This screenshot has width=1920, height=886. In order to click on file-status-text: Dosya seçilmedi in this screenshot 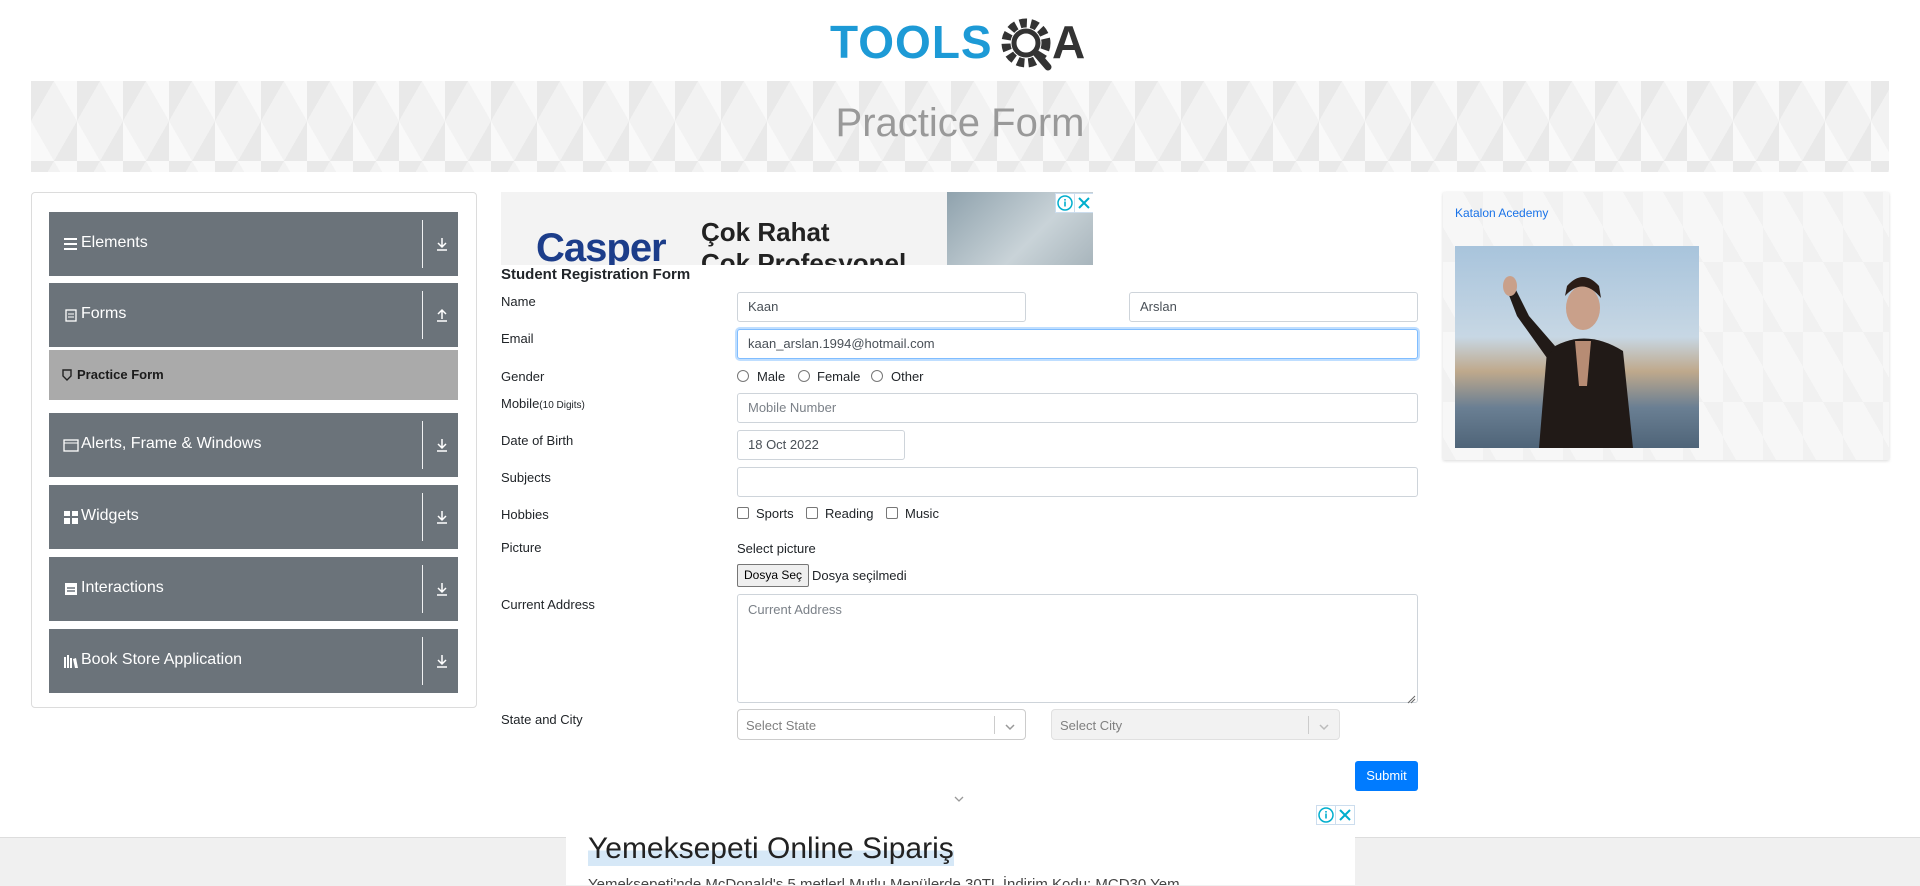, I will do `click(859, 575)`.